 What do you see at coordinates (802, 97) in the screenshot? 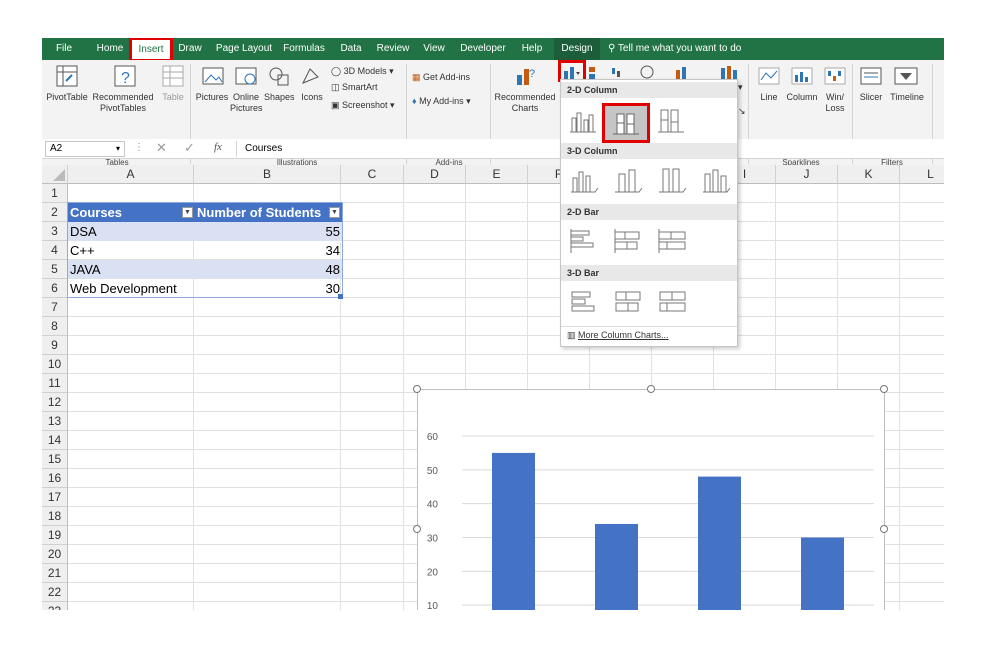
I see `column-sparkline-button: Column` at bounding box center [802, 97].